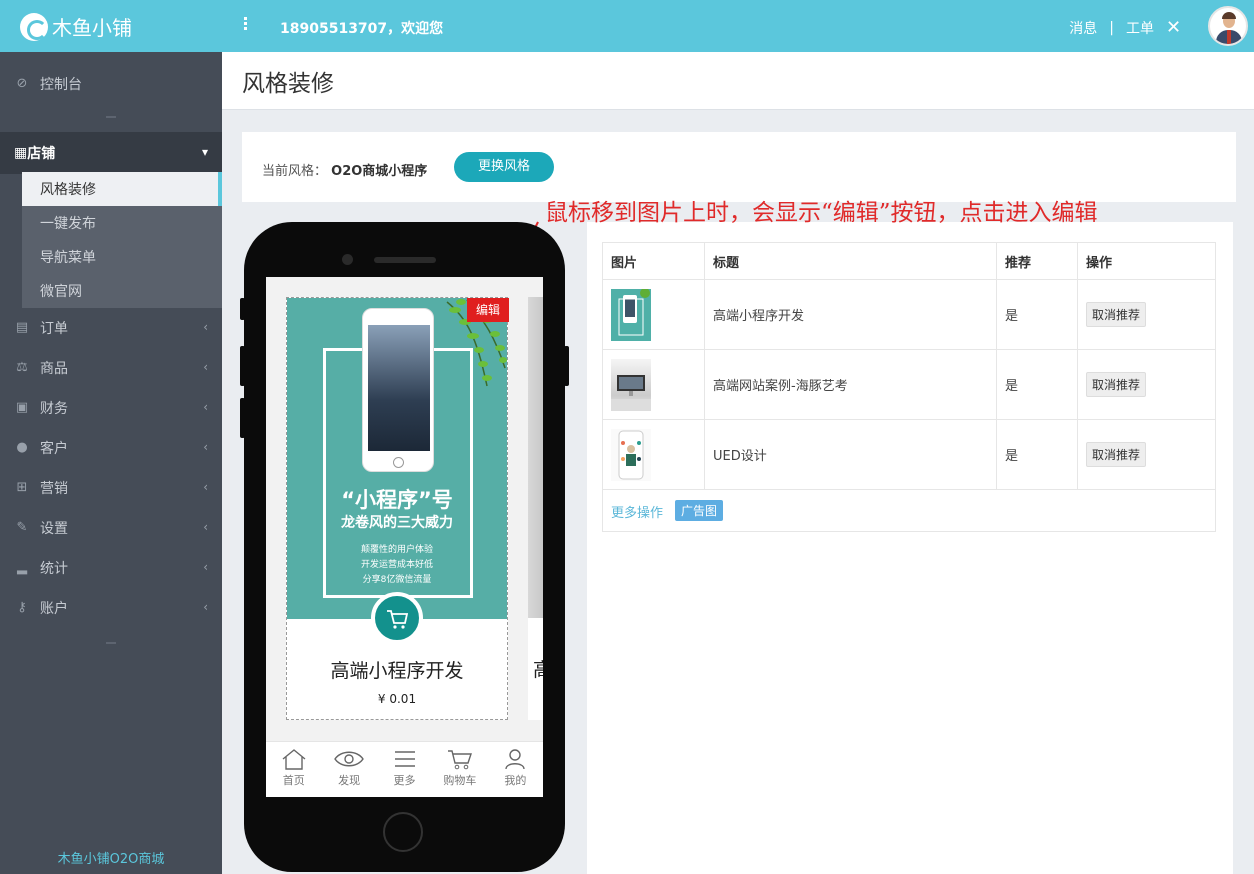 Image resolution: width=1254 pixels, height=874 pixels. What do you see at coordinates (122, 291) in the screenshot?
I see `sidebar-subitem-microsite: 微官网` at bounding box center [122, 291].